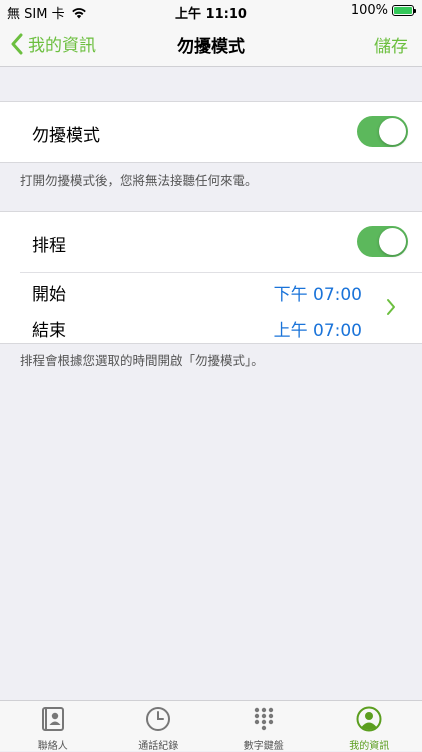  I want to click on status-right: 100%, so click(382, 10).